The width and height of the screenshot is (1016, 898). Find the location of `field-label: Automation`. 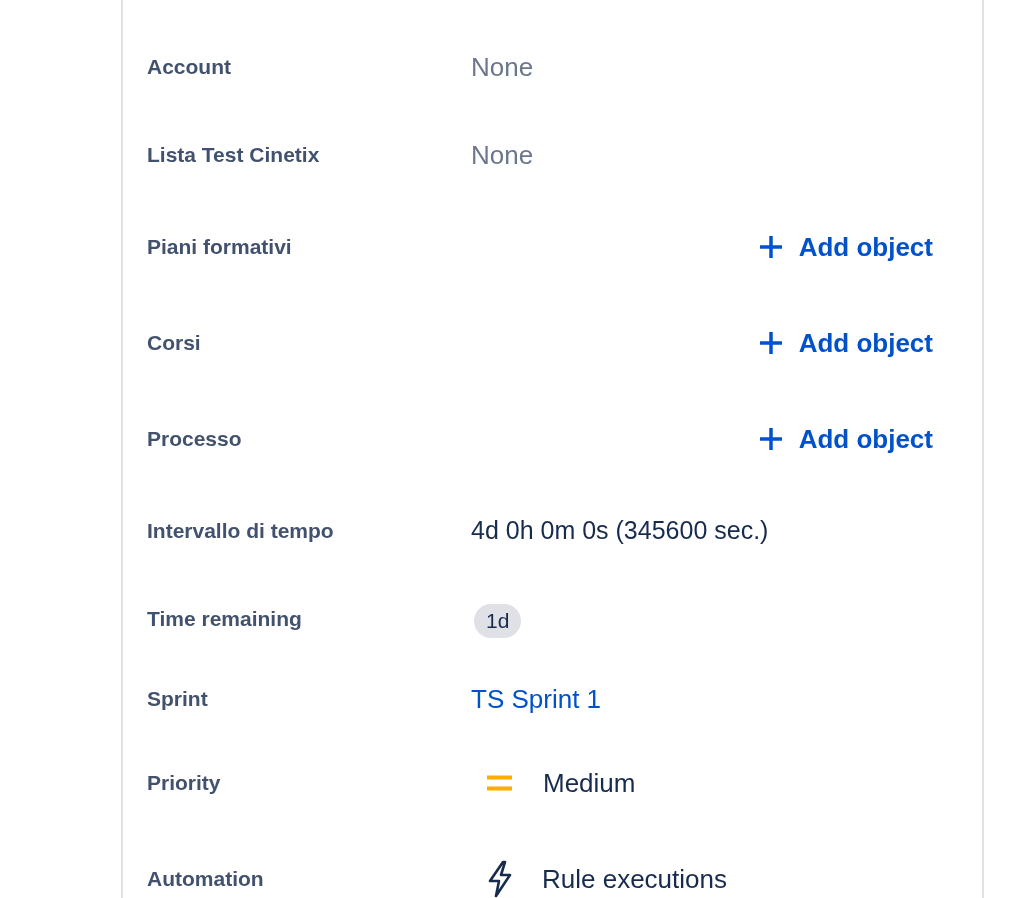

field-label: Automation is located at coordinates (206, 879).